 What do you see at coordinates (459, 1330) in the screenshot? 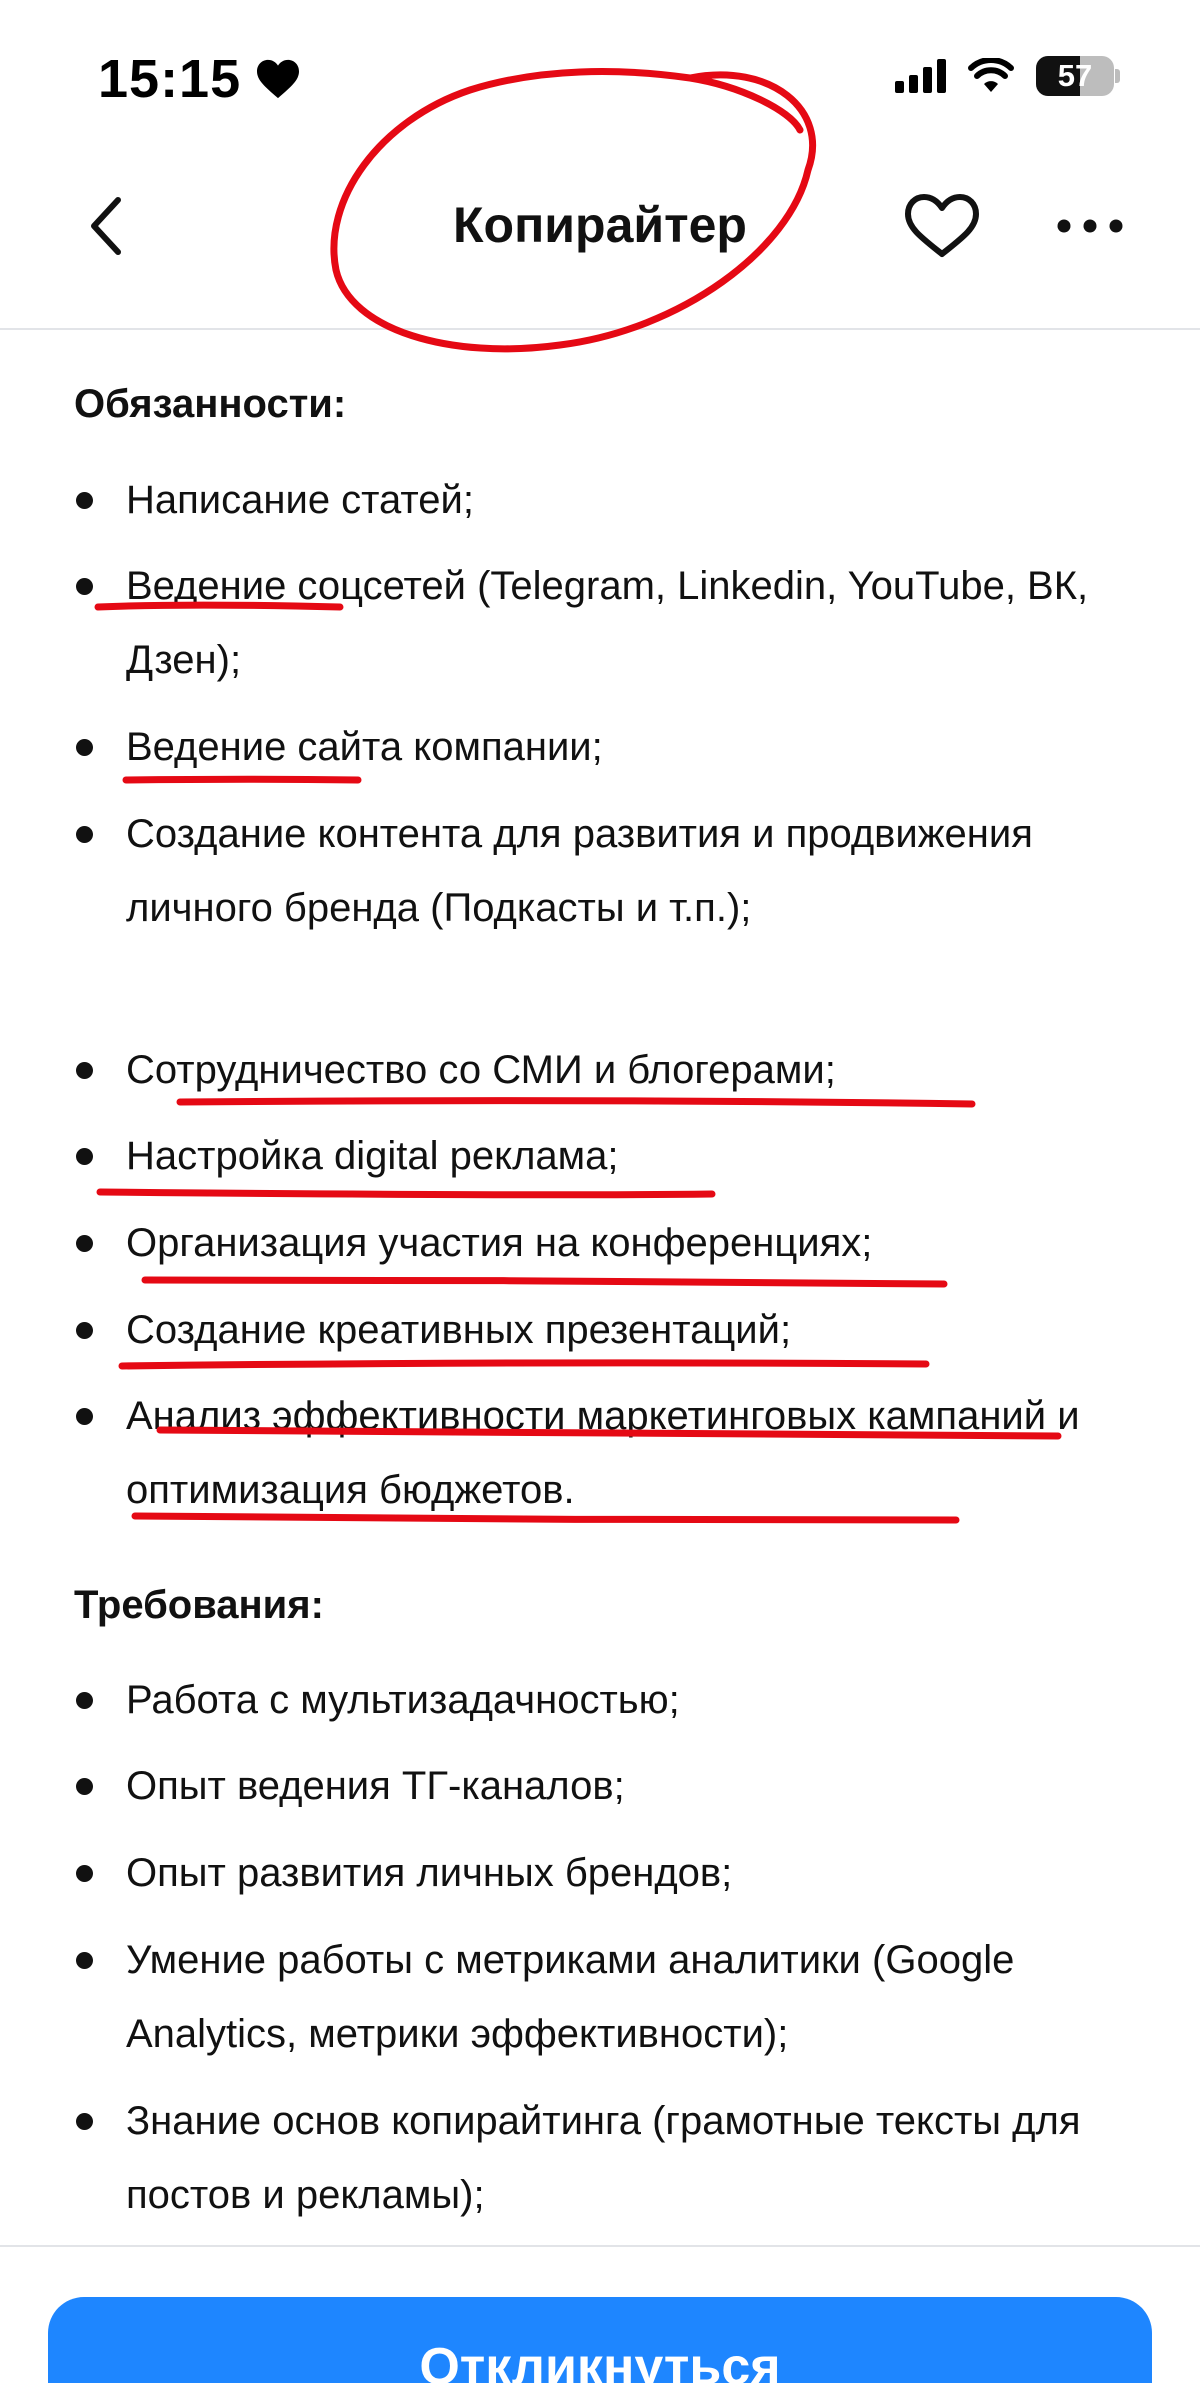
I see `list-item: Создание креативных презентаций;` at bounding box center [459, 1330].